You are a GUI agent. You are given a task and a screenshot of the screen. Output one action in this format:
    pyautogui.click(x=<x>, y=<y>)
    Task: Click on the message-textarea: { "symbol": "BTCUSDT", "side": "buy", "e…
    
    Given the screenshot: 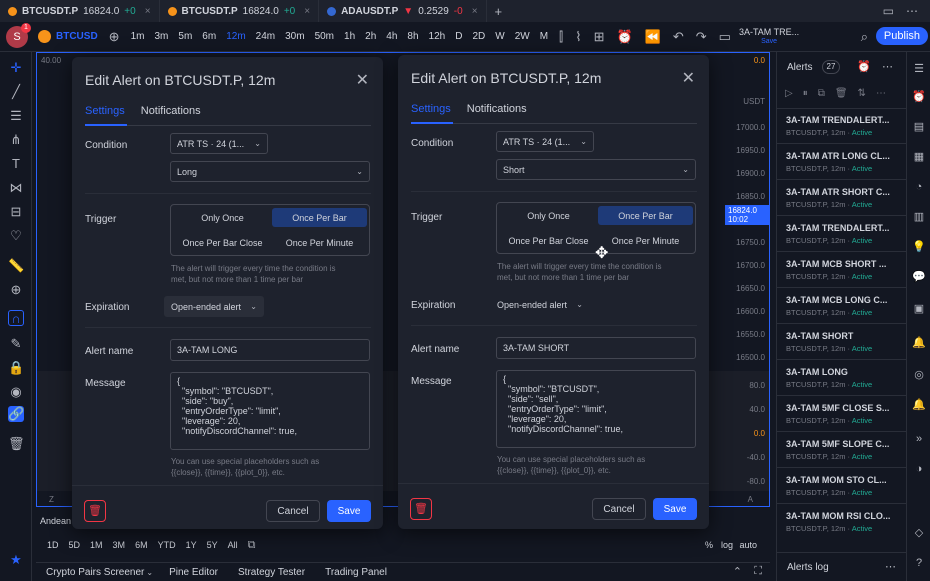 What is the action you would take?
    pyautogui.click(x=270, y=411)
    